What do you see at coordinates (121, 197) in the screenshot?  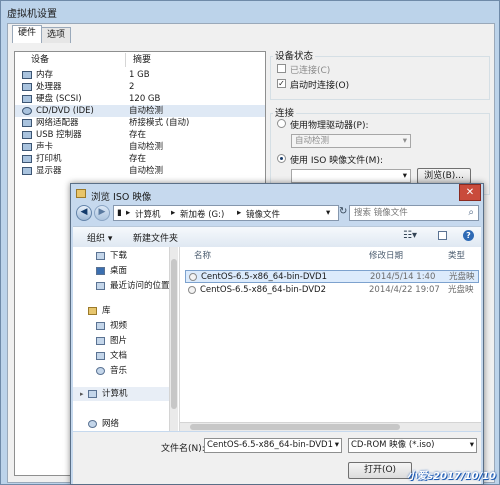 I see `dialog-title: 浏览 ISO 映像` at bounding box center [121, 197].